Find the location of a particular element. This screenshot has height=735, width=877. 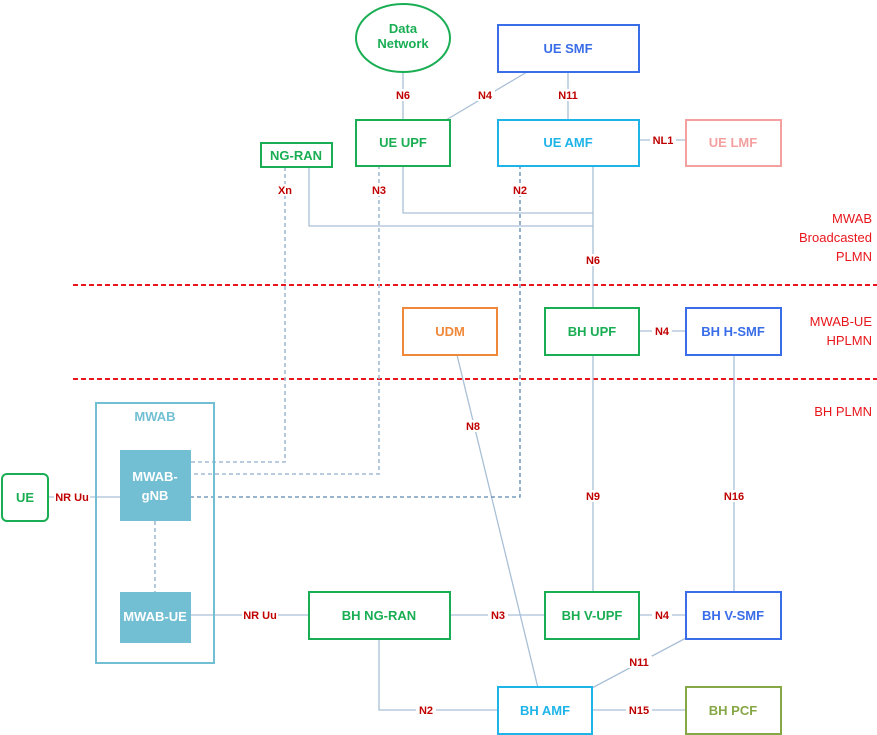

label-nr-uu-mwab: NR Uu is located at coordinates (260, 616).